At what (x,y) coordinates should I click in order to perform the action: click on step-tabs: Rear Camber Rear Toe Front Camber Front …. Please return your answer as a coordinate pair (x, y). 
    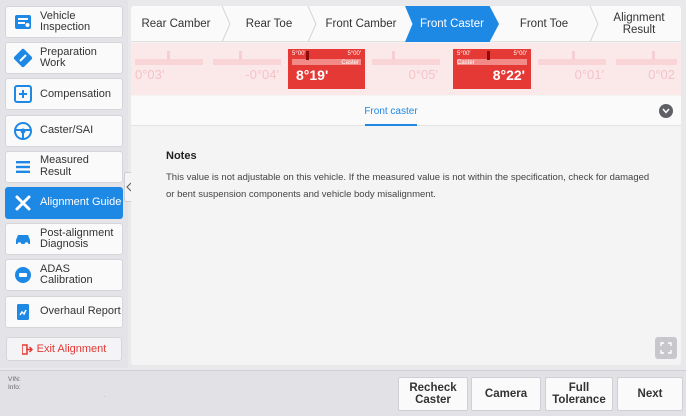
    Looking at the image, I should click on (406, 24).